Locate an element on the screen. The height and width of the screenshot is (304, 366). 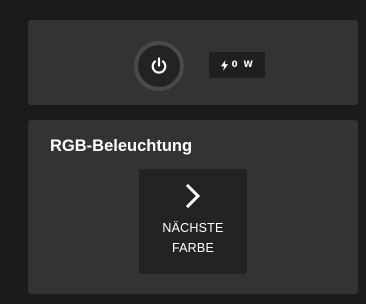
next-color-button: NÄCHSTE FARBE is located at coordinates (193, 221).